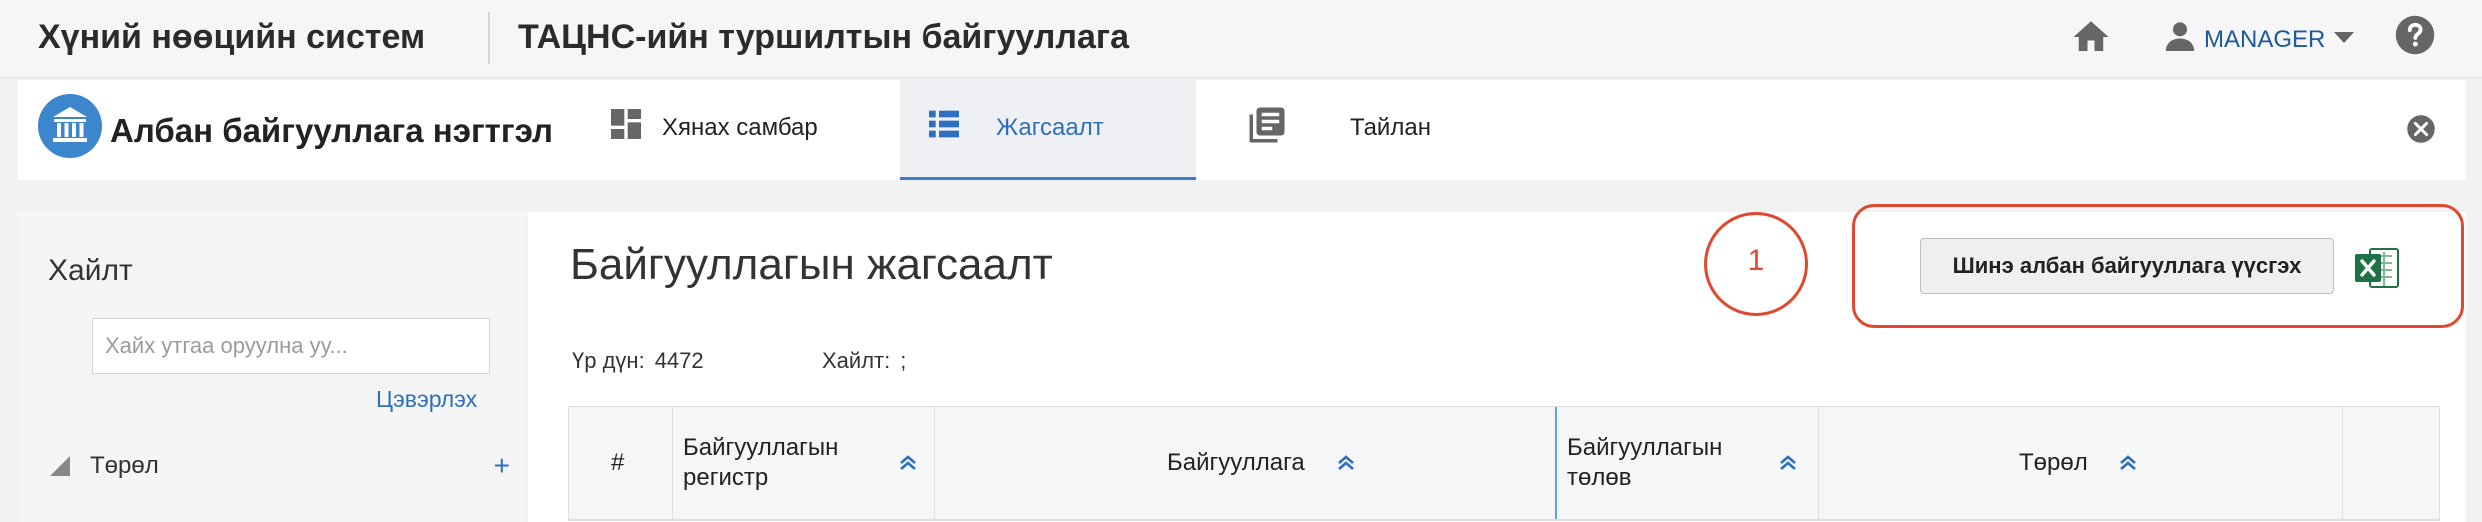  What do you see at coordinates (426, 399) in the screenshot?
I see `clear-link: Цэвэрлэх` at bounding box center [426, 399].